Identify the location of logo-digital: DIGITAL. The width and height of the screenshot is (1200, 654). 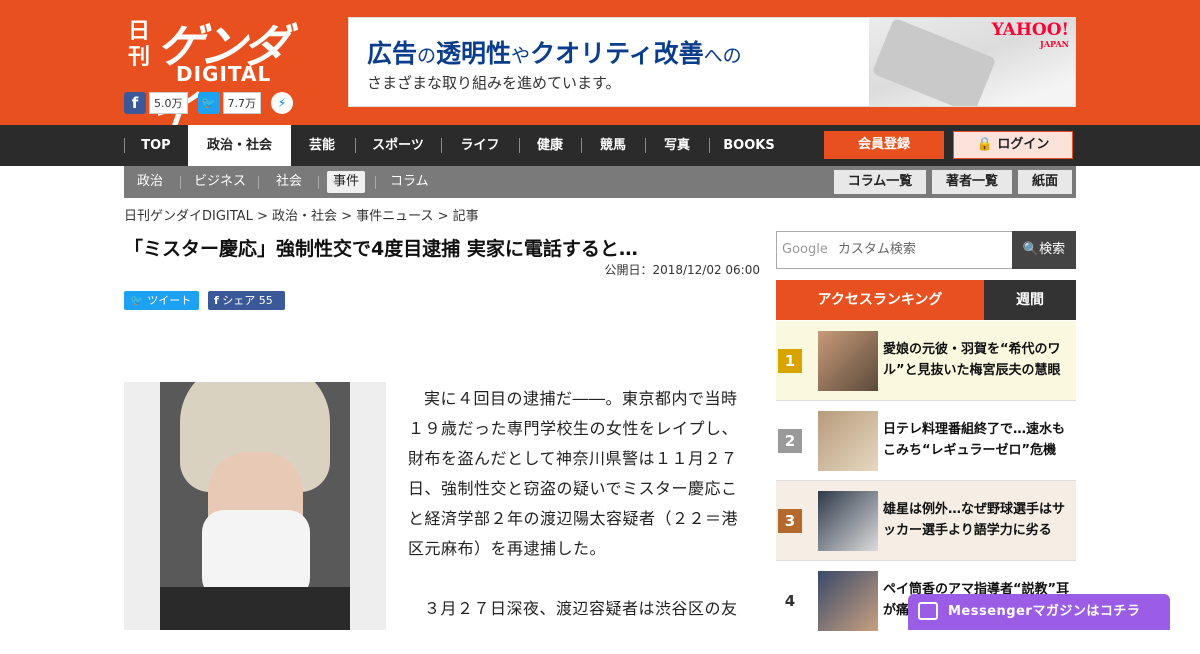
(224, 74).